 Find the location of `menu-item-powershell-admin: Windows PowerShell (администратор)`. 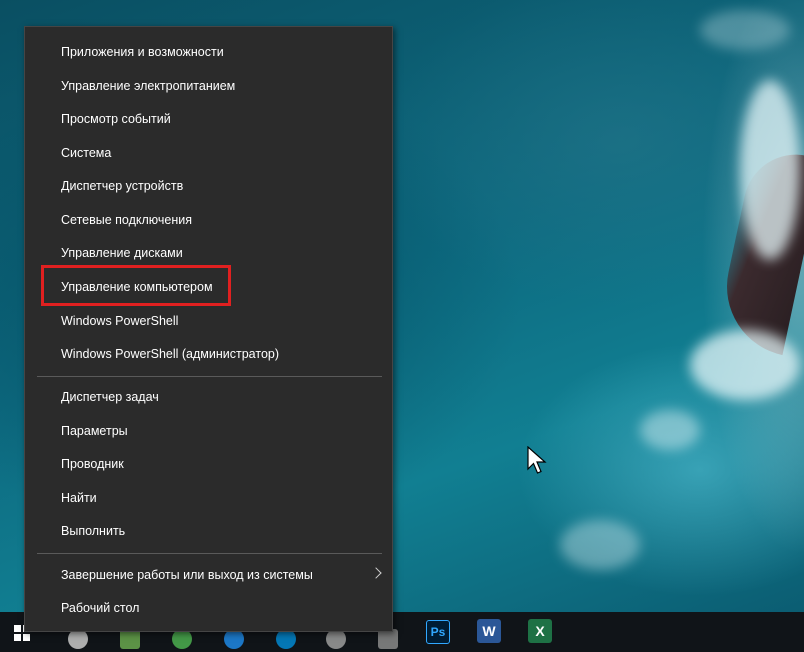

menu-item-powershell-admin: Windows PowerShell (администратор) is located at coordinates (208, 354).